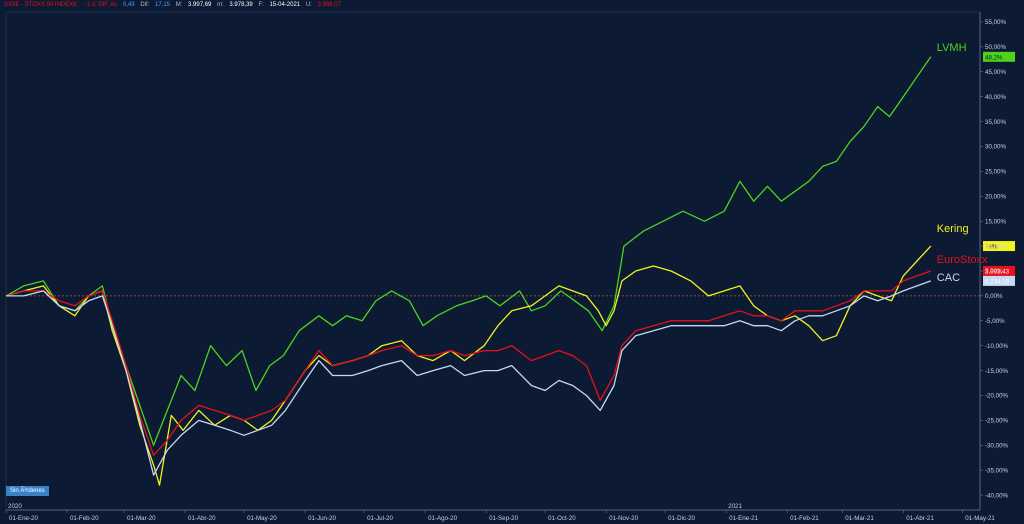 The width and height of the screenshot is (1024, 524). I want to click on x-tick-label: 01-Abr-20, so click(202, 518).